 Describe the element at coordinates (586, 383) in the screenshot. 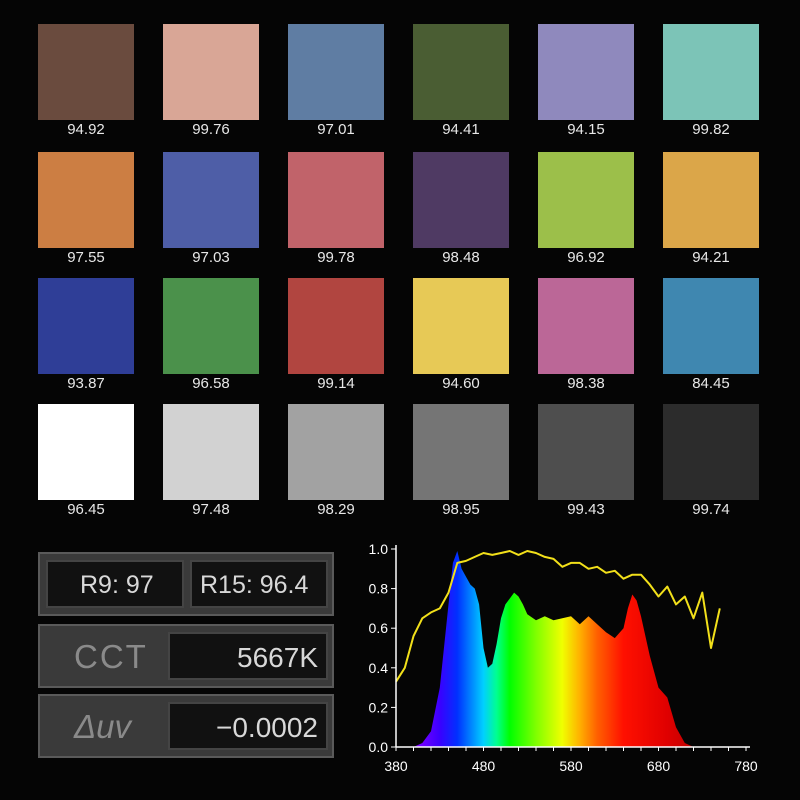

I see `swatch-score-label: 98.38` at that location.